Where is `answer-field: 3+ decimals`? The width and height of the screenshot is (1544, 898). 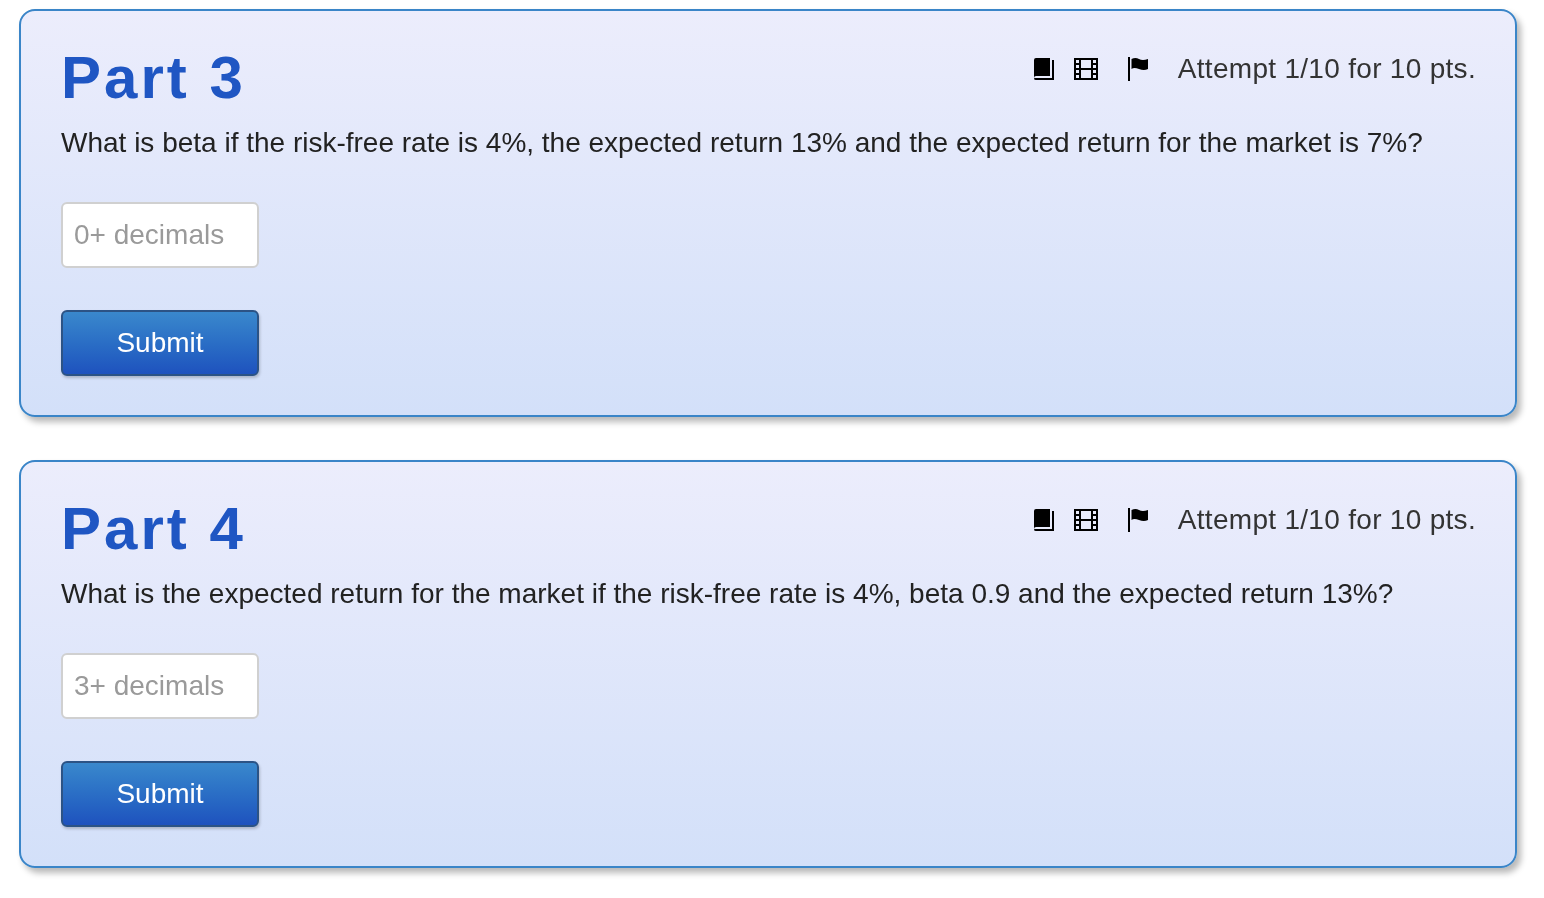
answer-field: 3+ decimals is located at coordinates (160, 686).